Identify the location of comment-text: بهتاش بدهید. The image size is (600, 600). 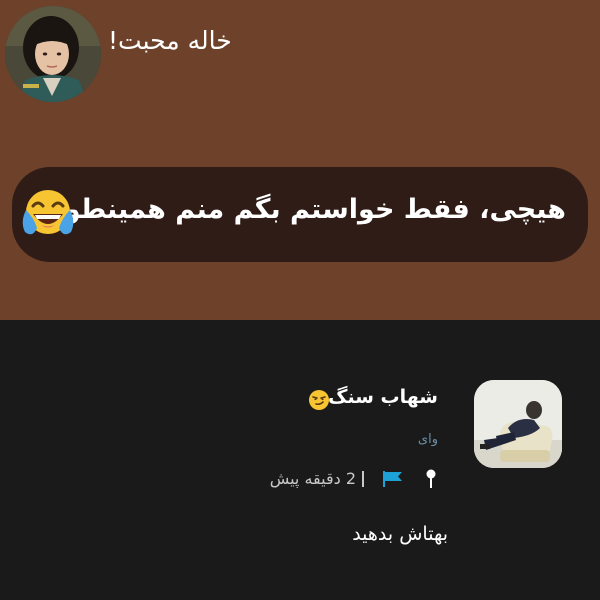
(400, 534).